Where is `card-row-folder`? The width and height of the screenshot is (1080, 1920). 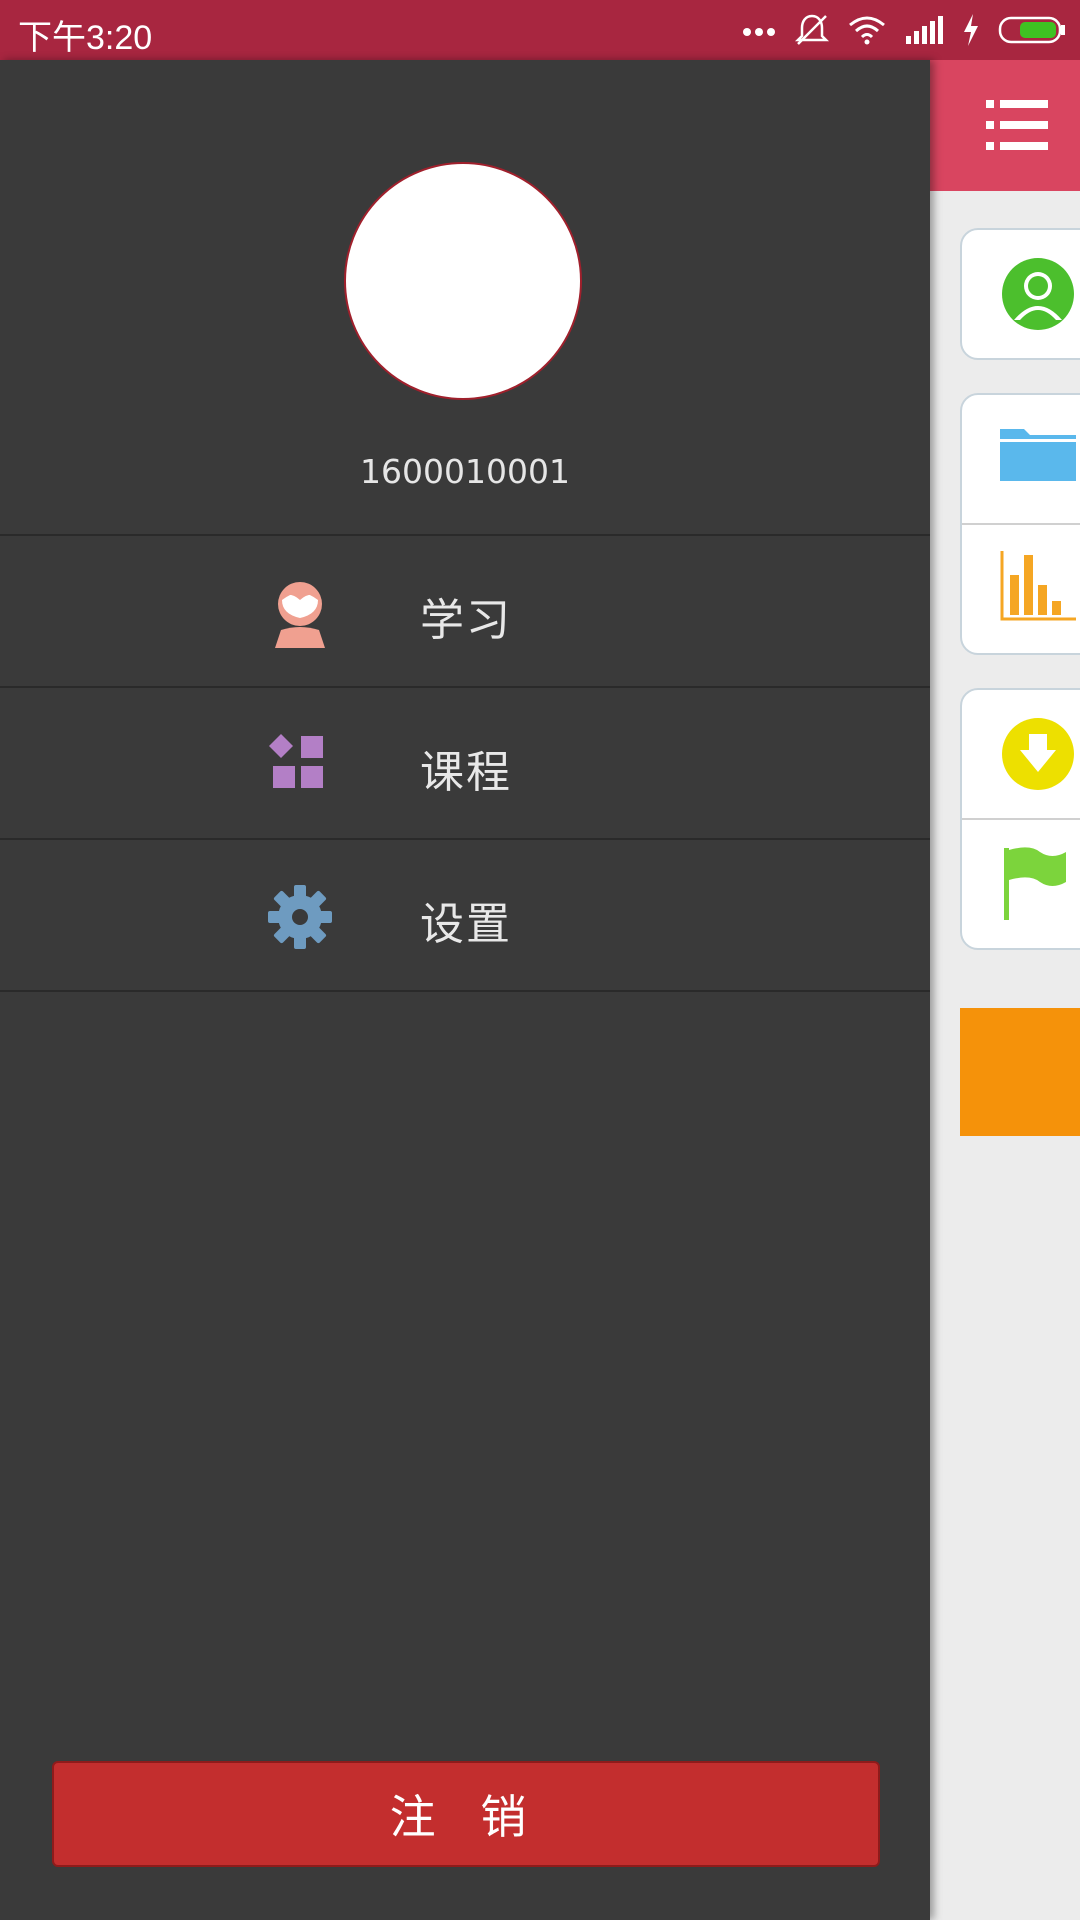 card-row-folder is located at coordinates (1021, 459).